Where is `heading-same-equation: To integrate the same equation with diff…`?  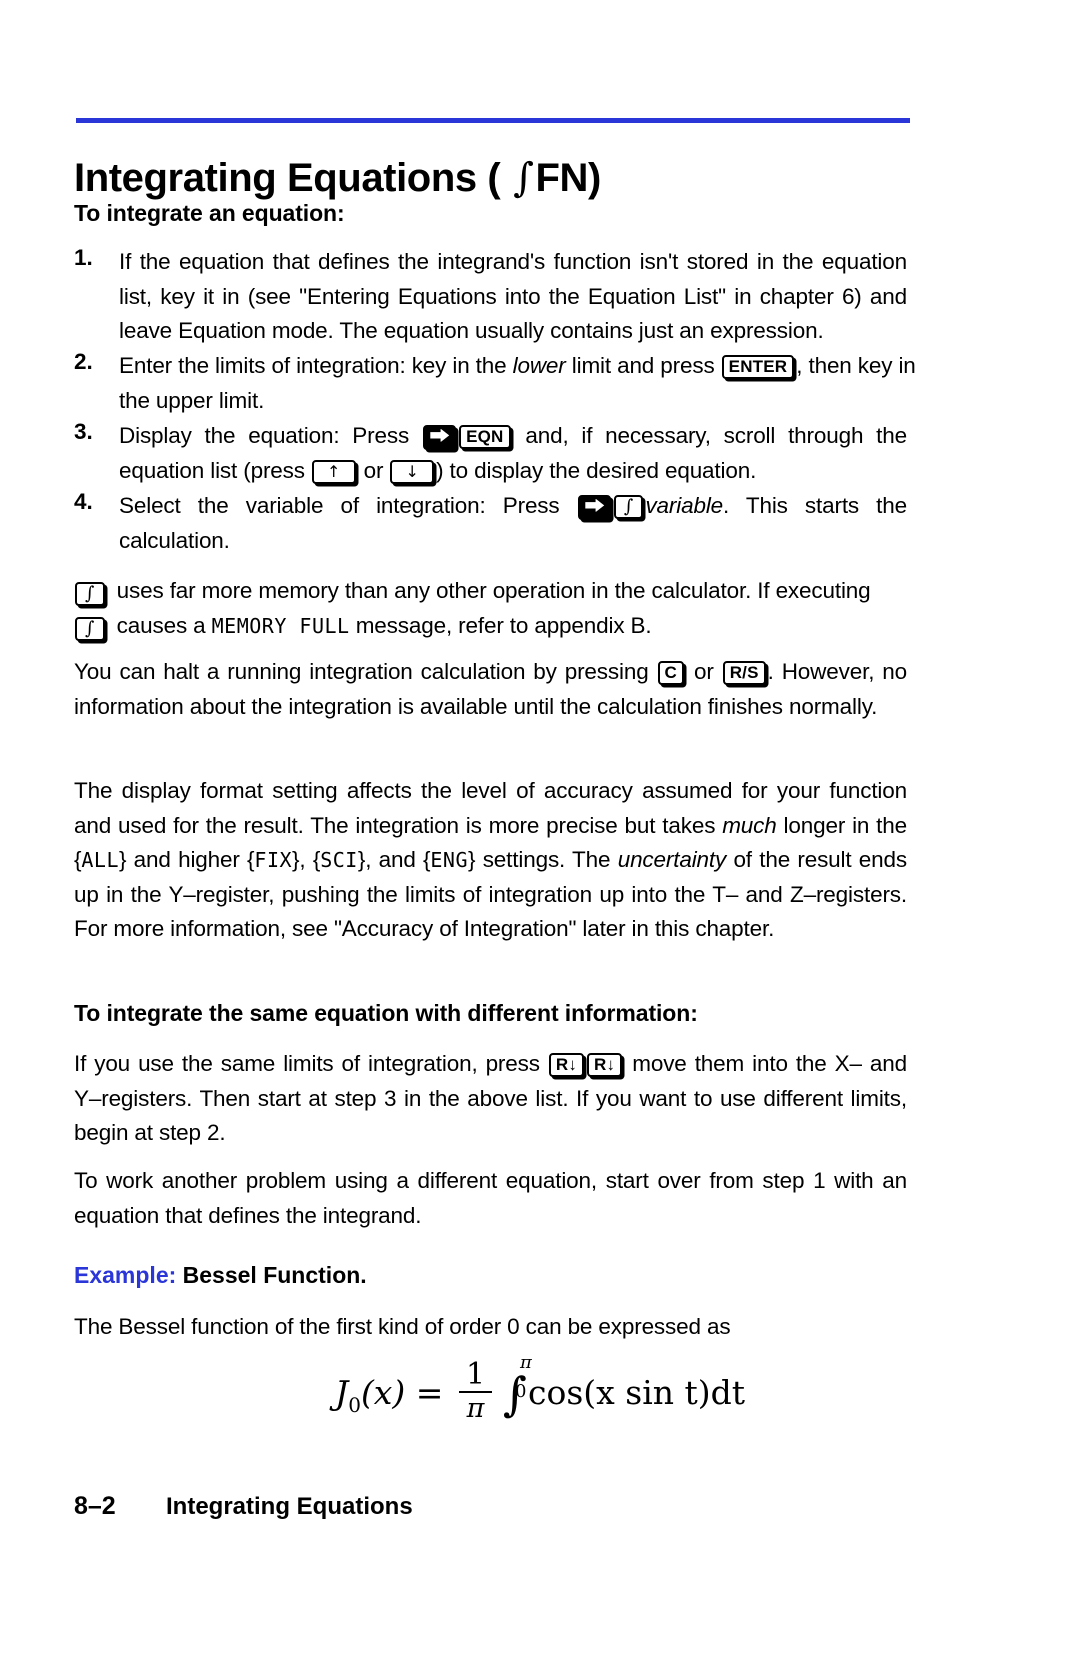
heading-same-equation: To integrate the same equation with diff… is located at coordinates (386, 1013).